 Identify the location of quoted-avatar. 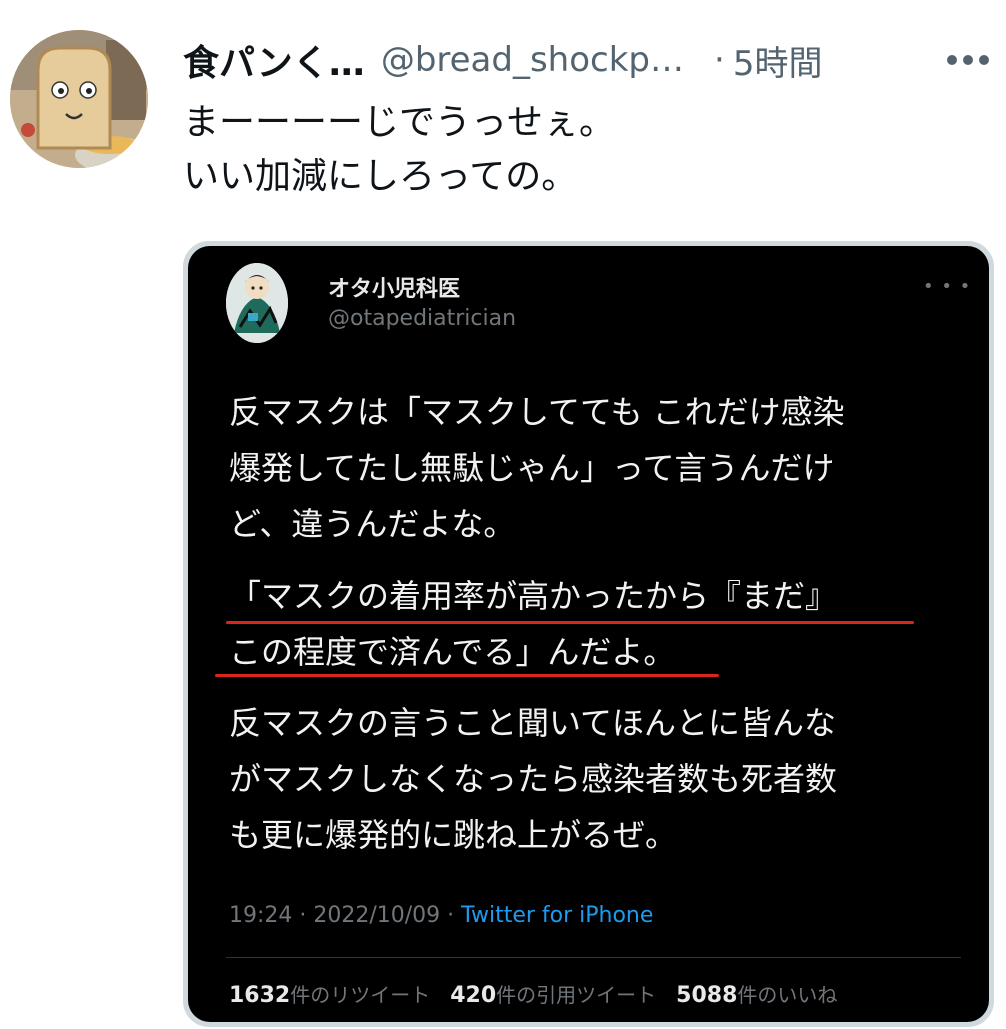
(257, 303).